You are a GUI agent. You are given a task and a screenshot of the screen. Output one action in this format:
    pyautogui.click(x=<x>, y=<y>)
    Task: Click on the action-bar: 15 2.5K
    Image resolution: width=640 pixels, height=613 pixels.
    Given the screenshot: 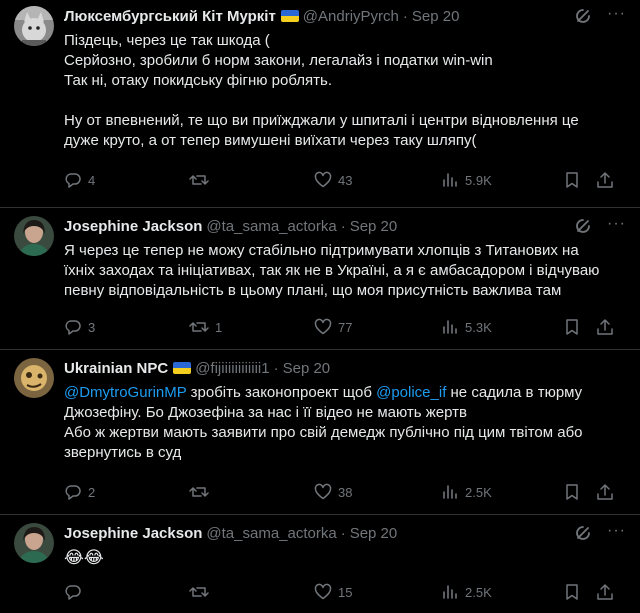 What is the action you would take?
    pyautogui.click(x=345, y=593)
    